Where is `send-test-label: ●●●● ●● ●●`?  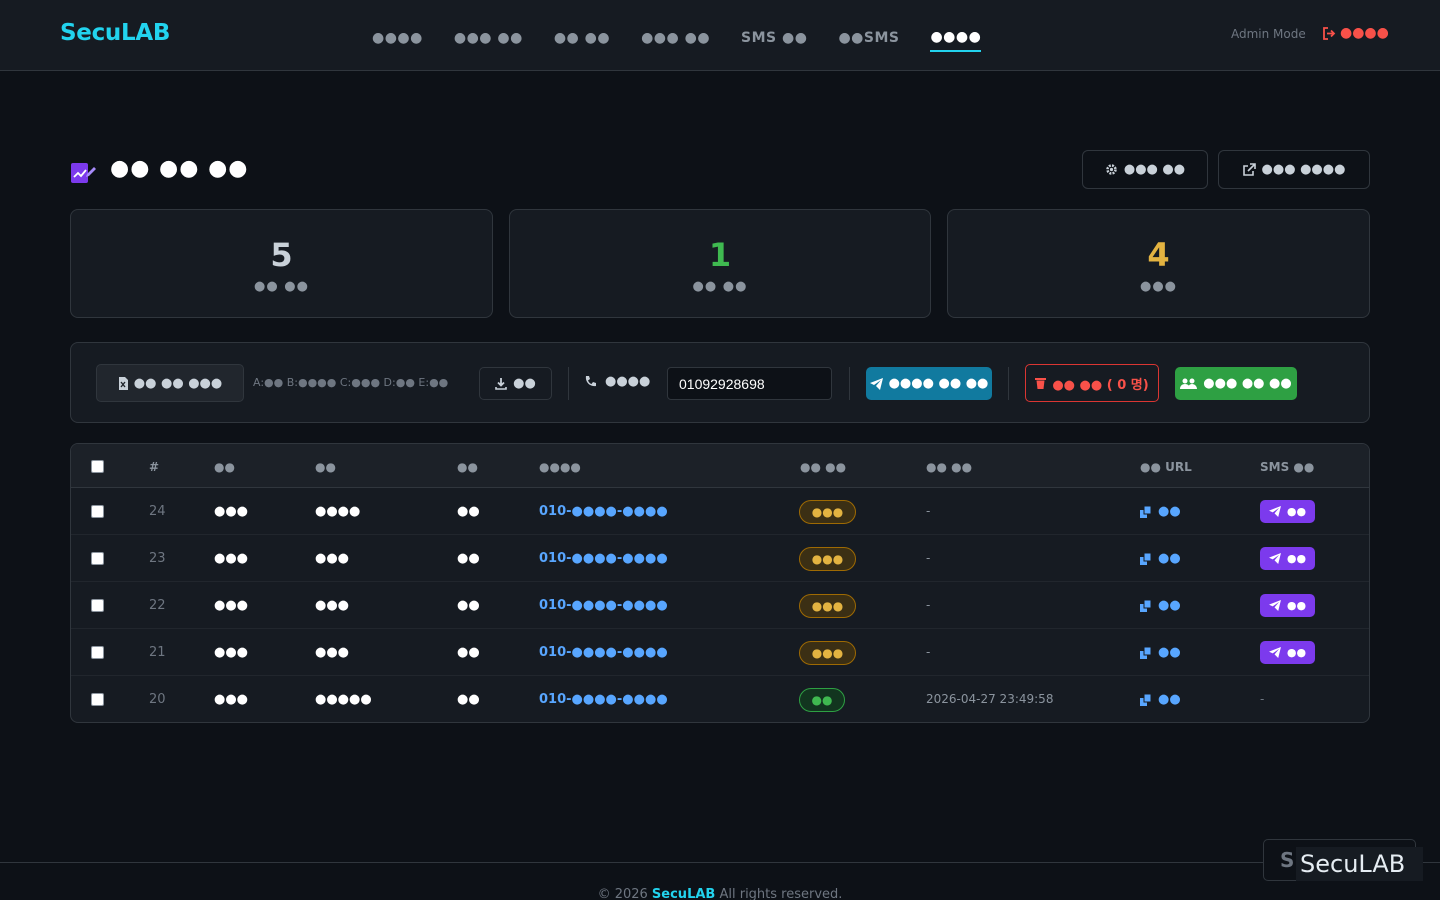
send-test-label: ●●●● ●● ●● is located at coordinates (938, 383).